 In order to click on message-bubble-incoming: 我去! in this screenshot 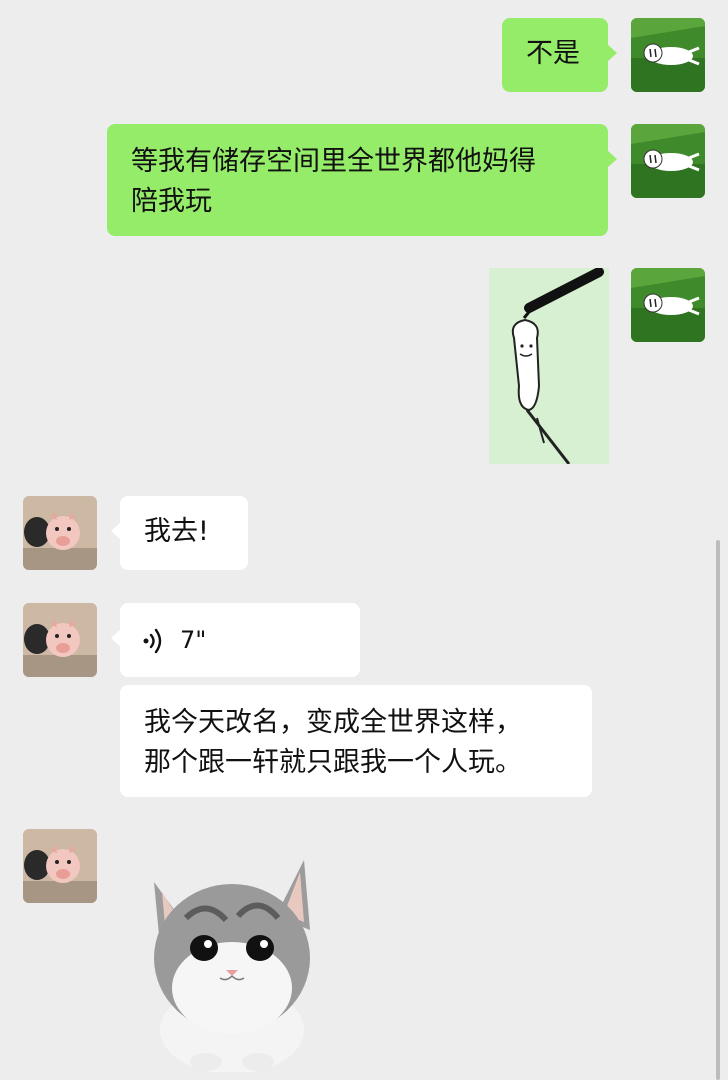, I will do `click(179, 533)`.